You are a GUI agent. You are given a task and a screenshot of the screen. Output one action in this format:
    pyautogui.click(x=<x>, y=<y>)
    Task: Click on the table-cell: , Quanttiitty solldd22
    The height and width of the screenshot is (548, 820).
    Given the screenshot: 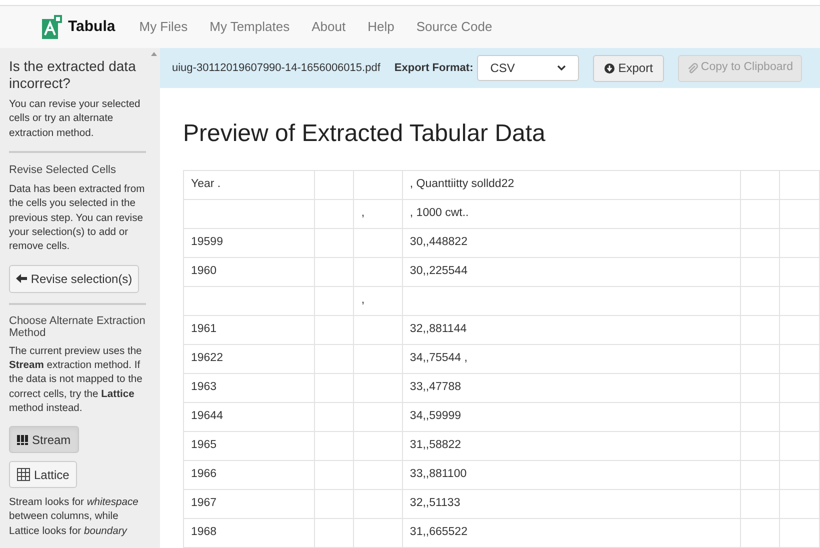 What is the action you would take?
    pyautogui.click(x=462, y=184)
    